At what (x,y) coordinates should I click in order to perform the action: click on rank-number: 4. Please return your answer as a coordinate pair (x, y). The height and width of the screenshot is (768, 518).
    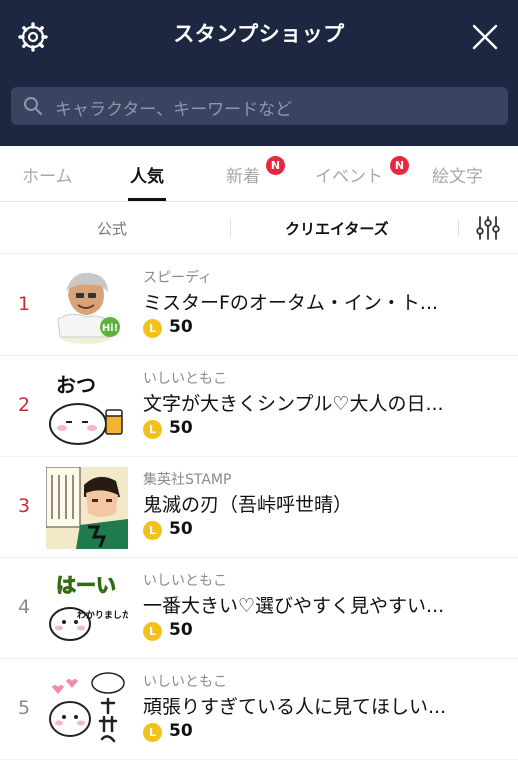
    Looking at the image, I should click on (24, 607).